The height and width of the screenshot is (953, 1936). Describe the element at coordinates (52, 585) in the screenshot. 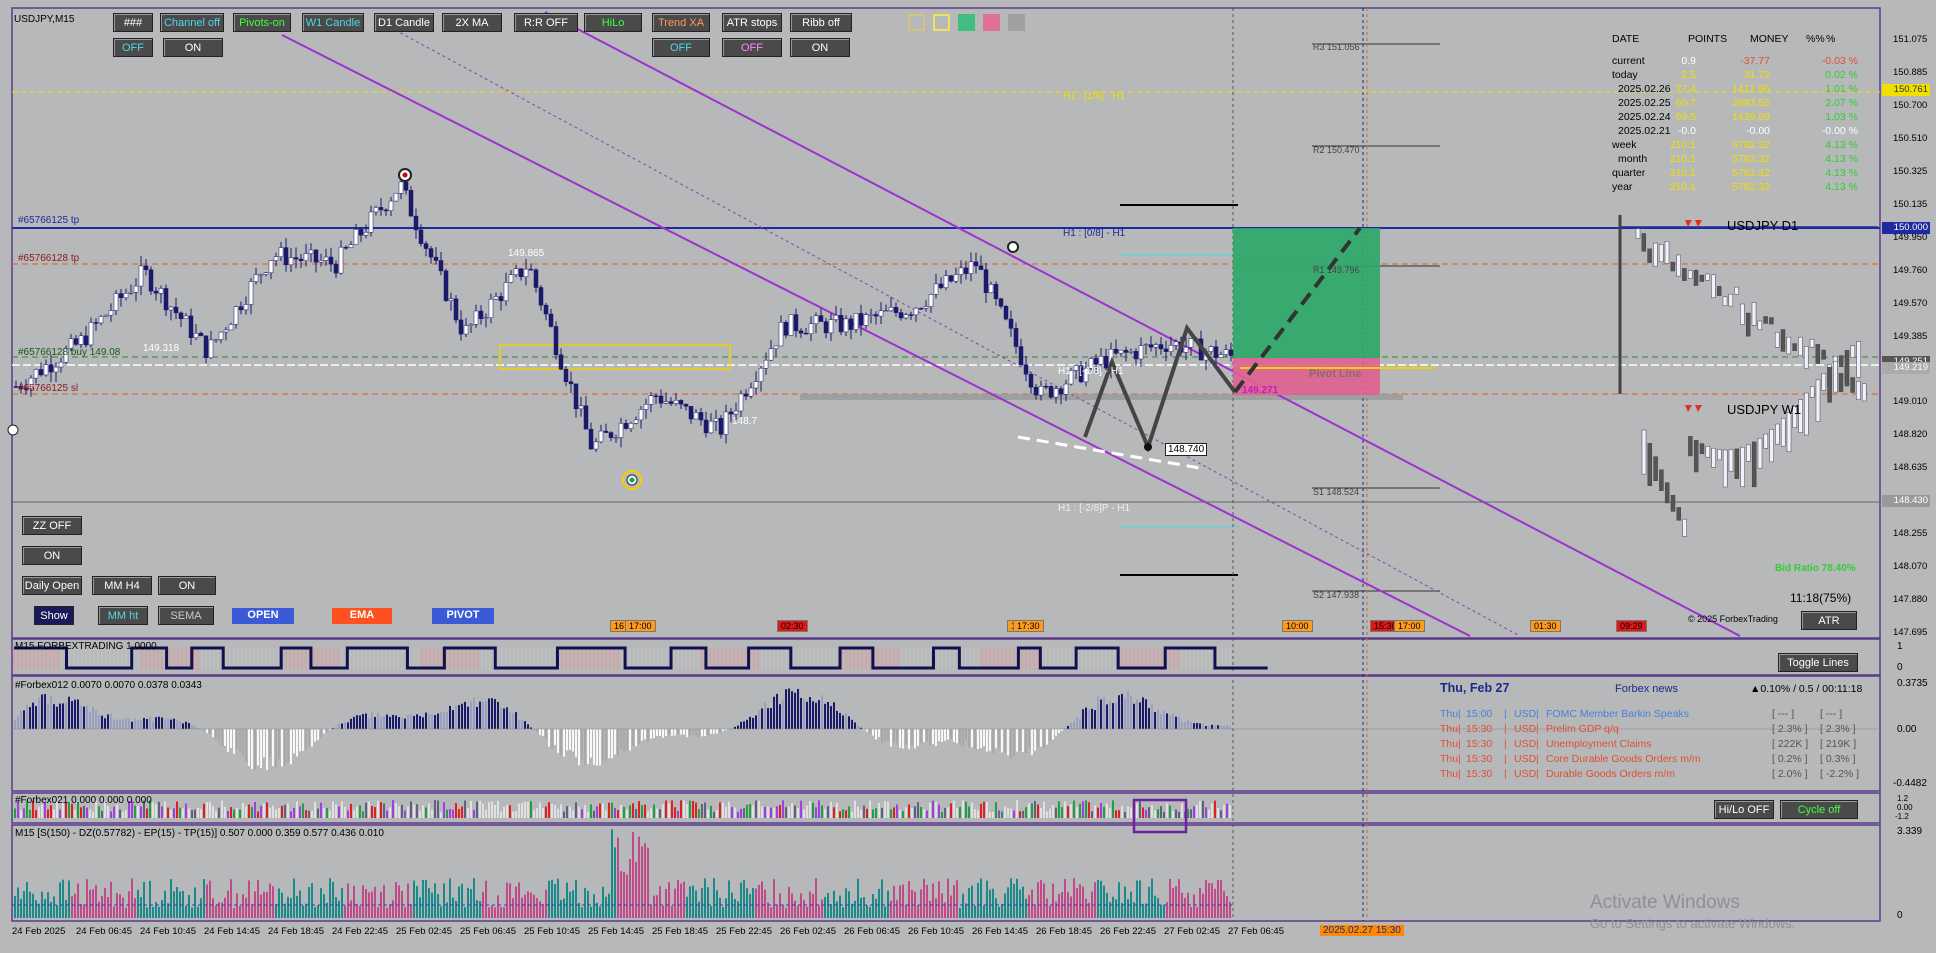

I see `daily-open-button: Daily Open` at that location.